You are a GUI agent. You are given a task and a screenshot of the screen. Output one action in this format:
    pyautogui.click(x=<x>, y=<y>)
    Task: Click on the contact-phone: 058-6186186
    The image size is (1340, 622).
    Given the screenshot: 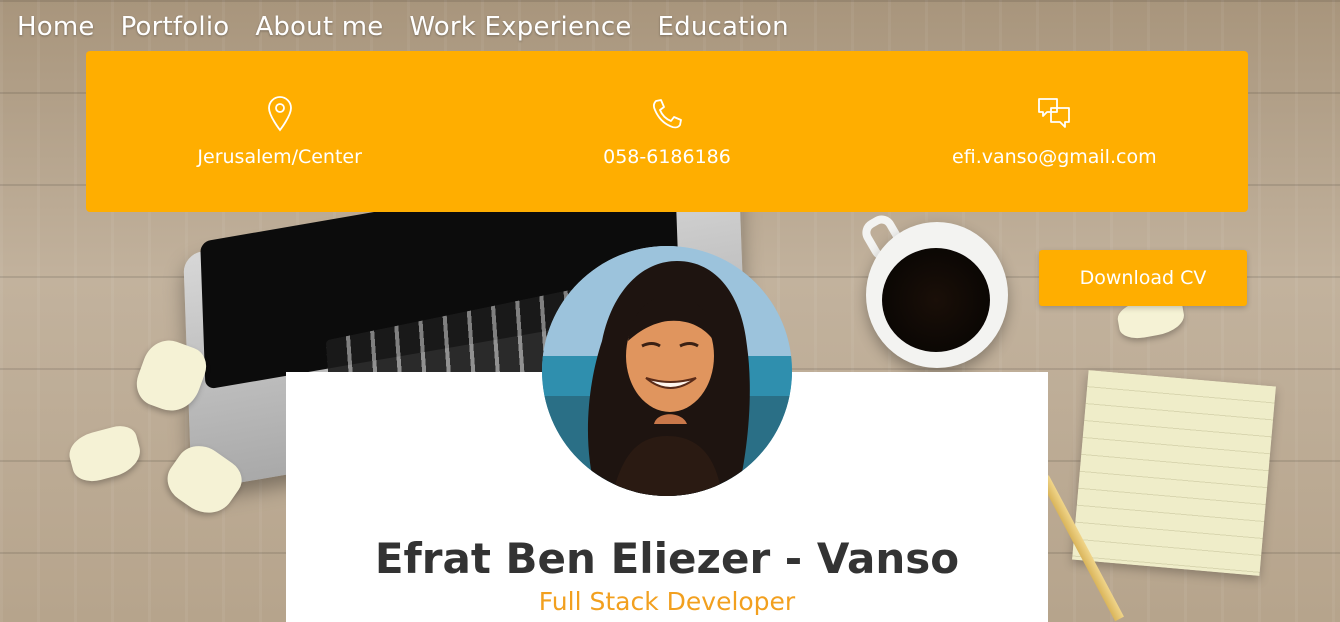 What is the action you would take?
    pyautogui.click(x=666, y=131)
    